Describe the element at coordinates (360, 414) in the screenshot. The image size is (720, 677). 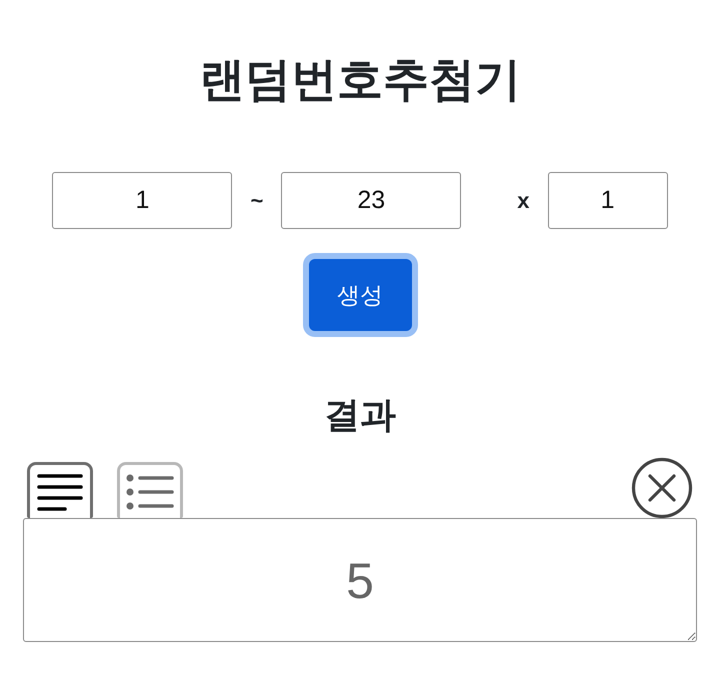
I see `result-heading: 결과` at that location.